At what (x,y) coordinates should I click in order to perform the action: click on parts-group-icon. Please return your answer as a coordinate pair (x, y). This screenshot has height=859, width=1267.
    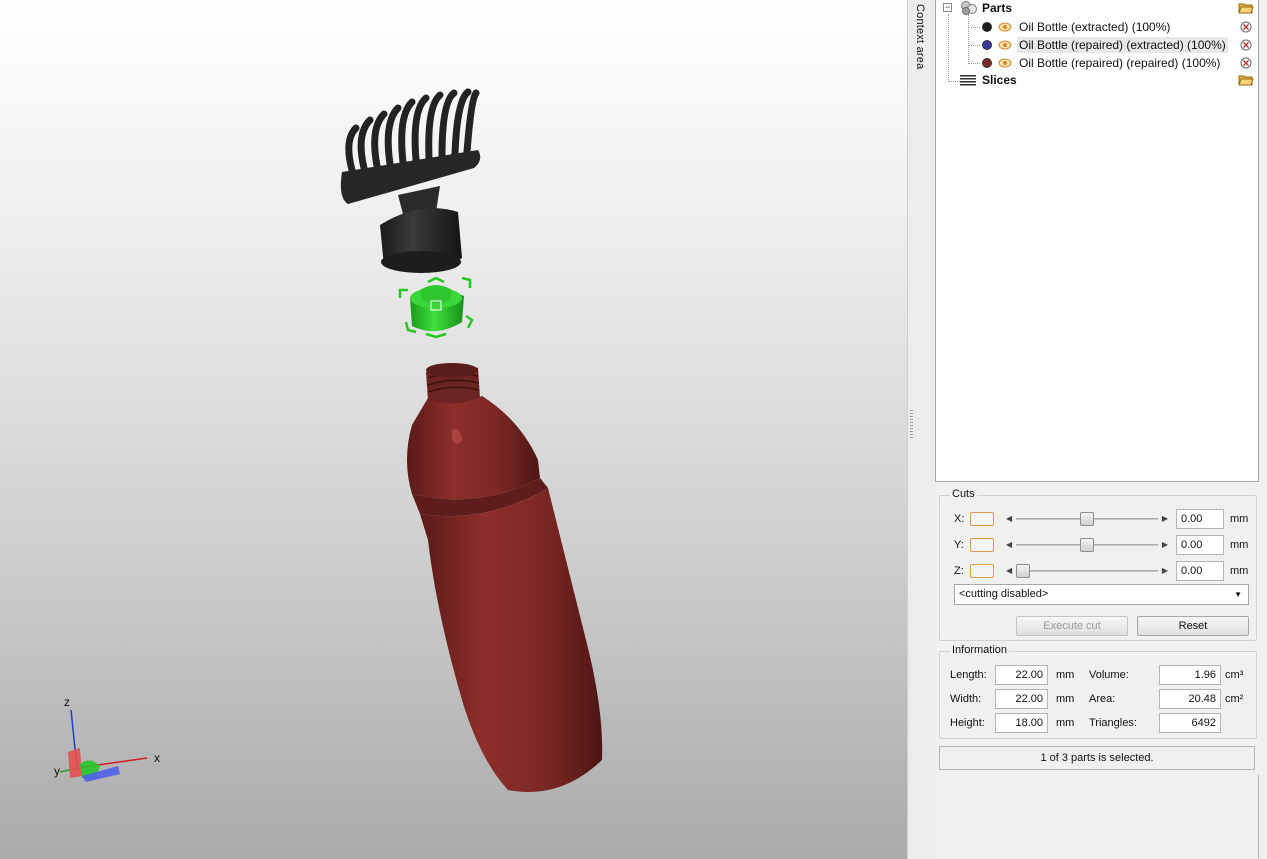
    Looking at the image, I should click on (969, 8).